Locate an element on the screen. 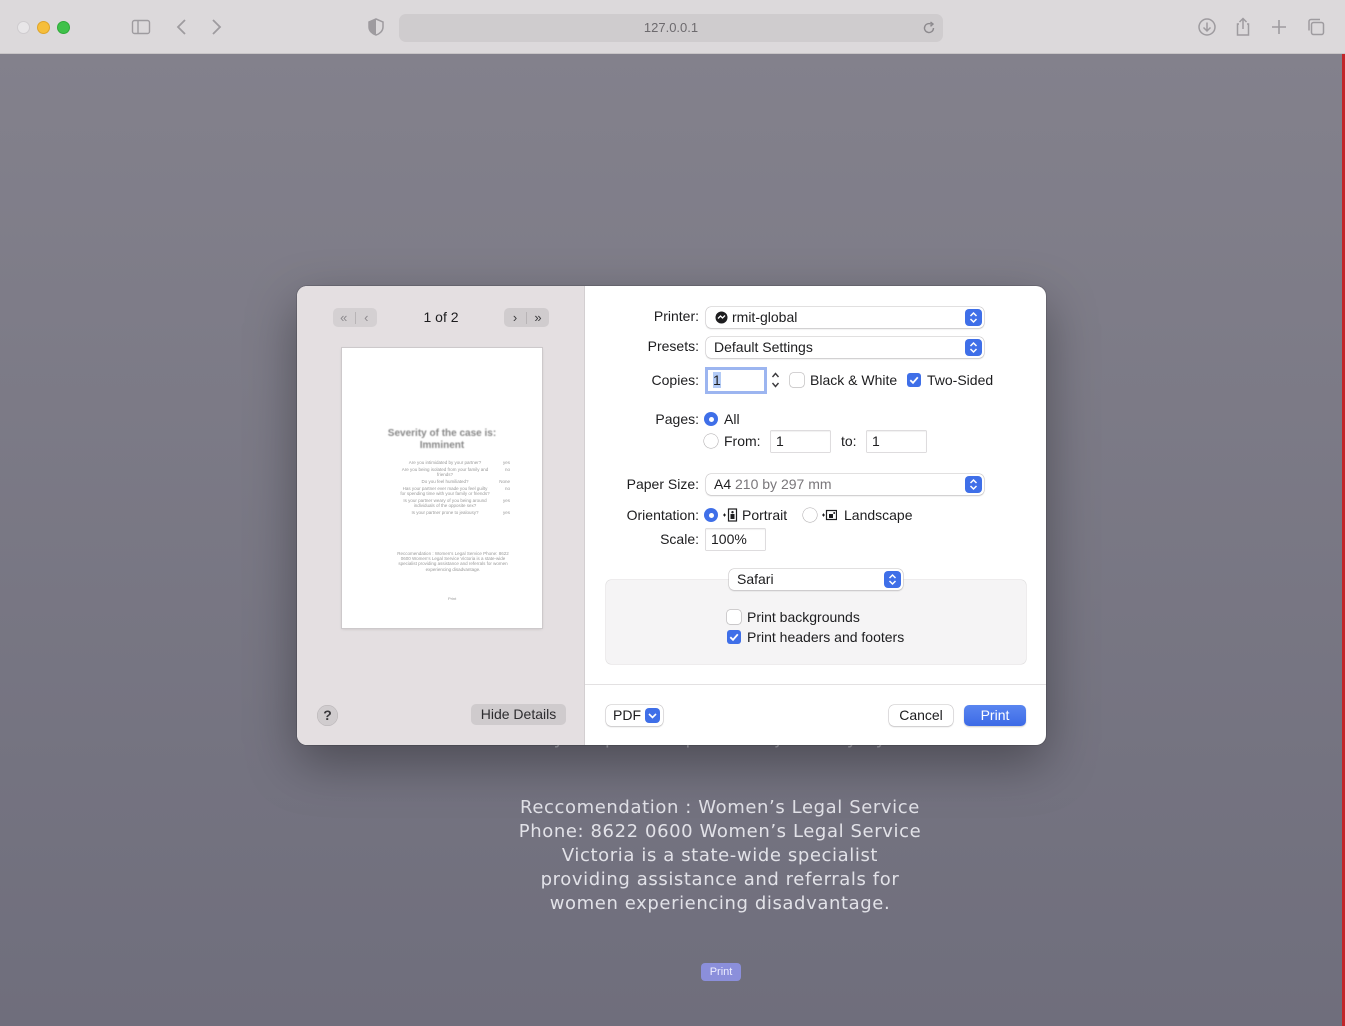 Image resolution: width=1345 pixels, height=1026 pixels. pages-label: Pages: is located at coordinates (677, 419).